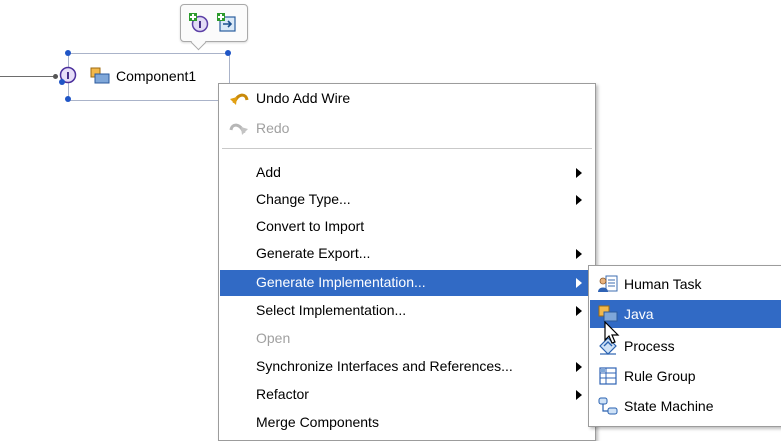 Image resolution: width=781 pixels, height=441 pixels. Describe the element at coordinates (407, 99) in the screenshot. I see `menu-item-undo-add-wire: Undo Add Wire` at that location.